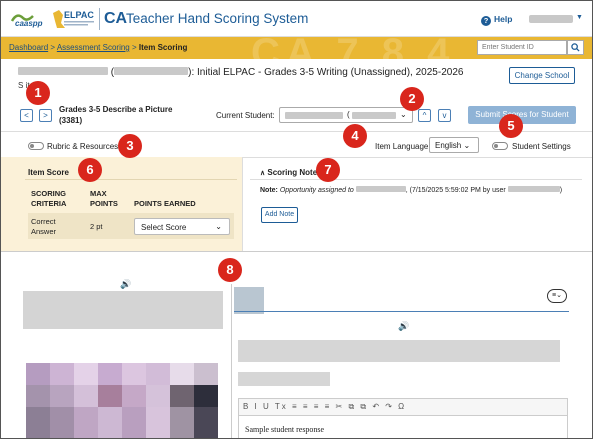 The image size is (593, 439). What do you see at coordinates (90, 170) in the screenshot?
I see `callout-6: 6` at bounding box center [90, 170].